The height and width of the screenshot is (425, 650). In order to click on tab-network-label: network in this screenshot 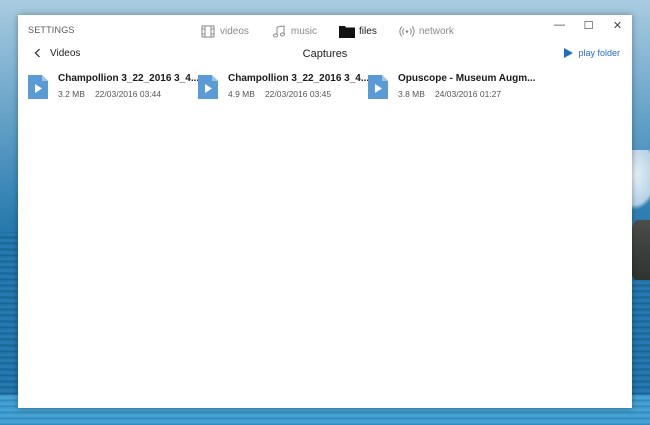, I will do `click(436, 31)`.